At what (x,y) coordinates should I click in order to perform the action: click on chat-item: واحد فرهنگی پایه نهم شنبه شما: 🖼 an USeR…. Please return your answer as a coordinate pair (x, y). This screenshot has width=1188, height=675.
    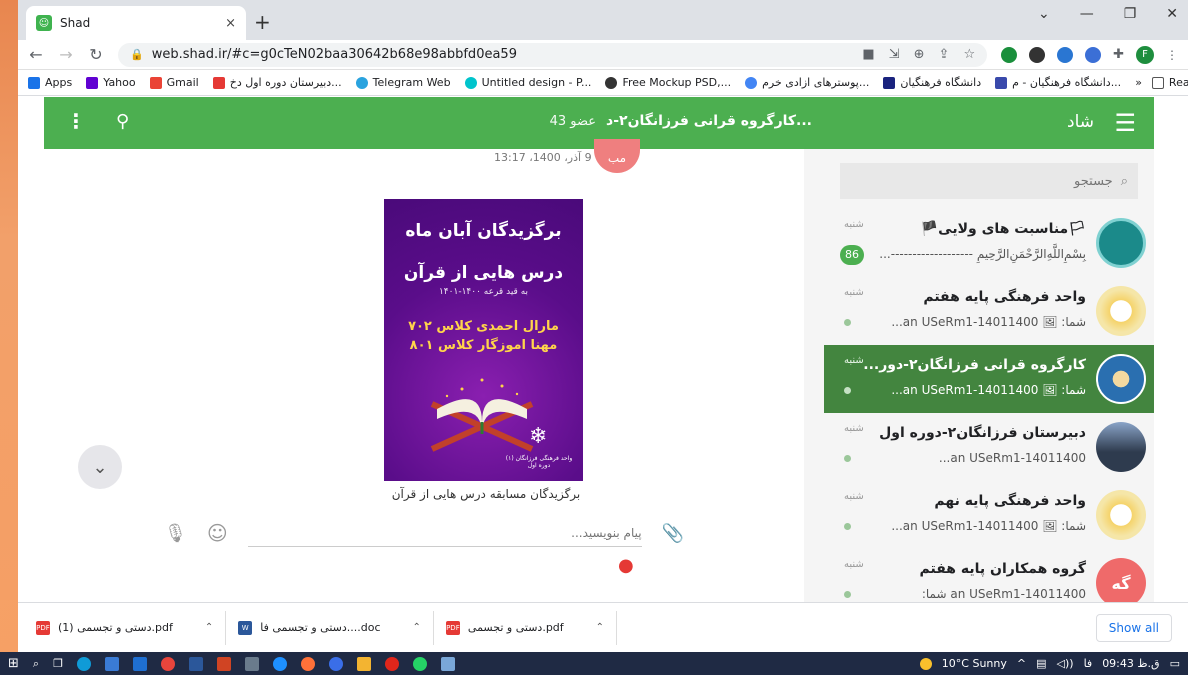
    Looking at the image, I should click on (989, 515).